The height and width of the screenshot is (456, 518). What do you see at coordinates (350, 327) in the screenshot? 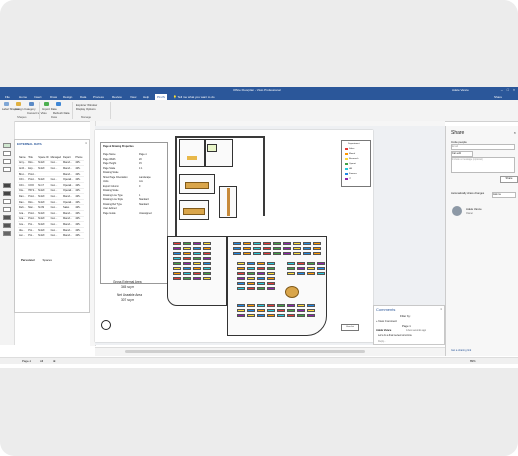
I see `user-list-shape: User list` at bounding box center [350, 327].